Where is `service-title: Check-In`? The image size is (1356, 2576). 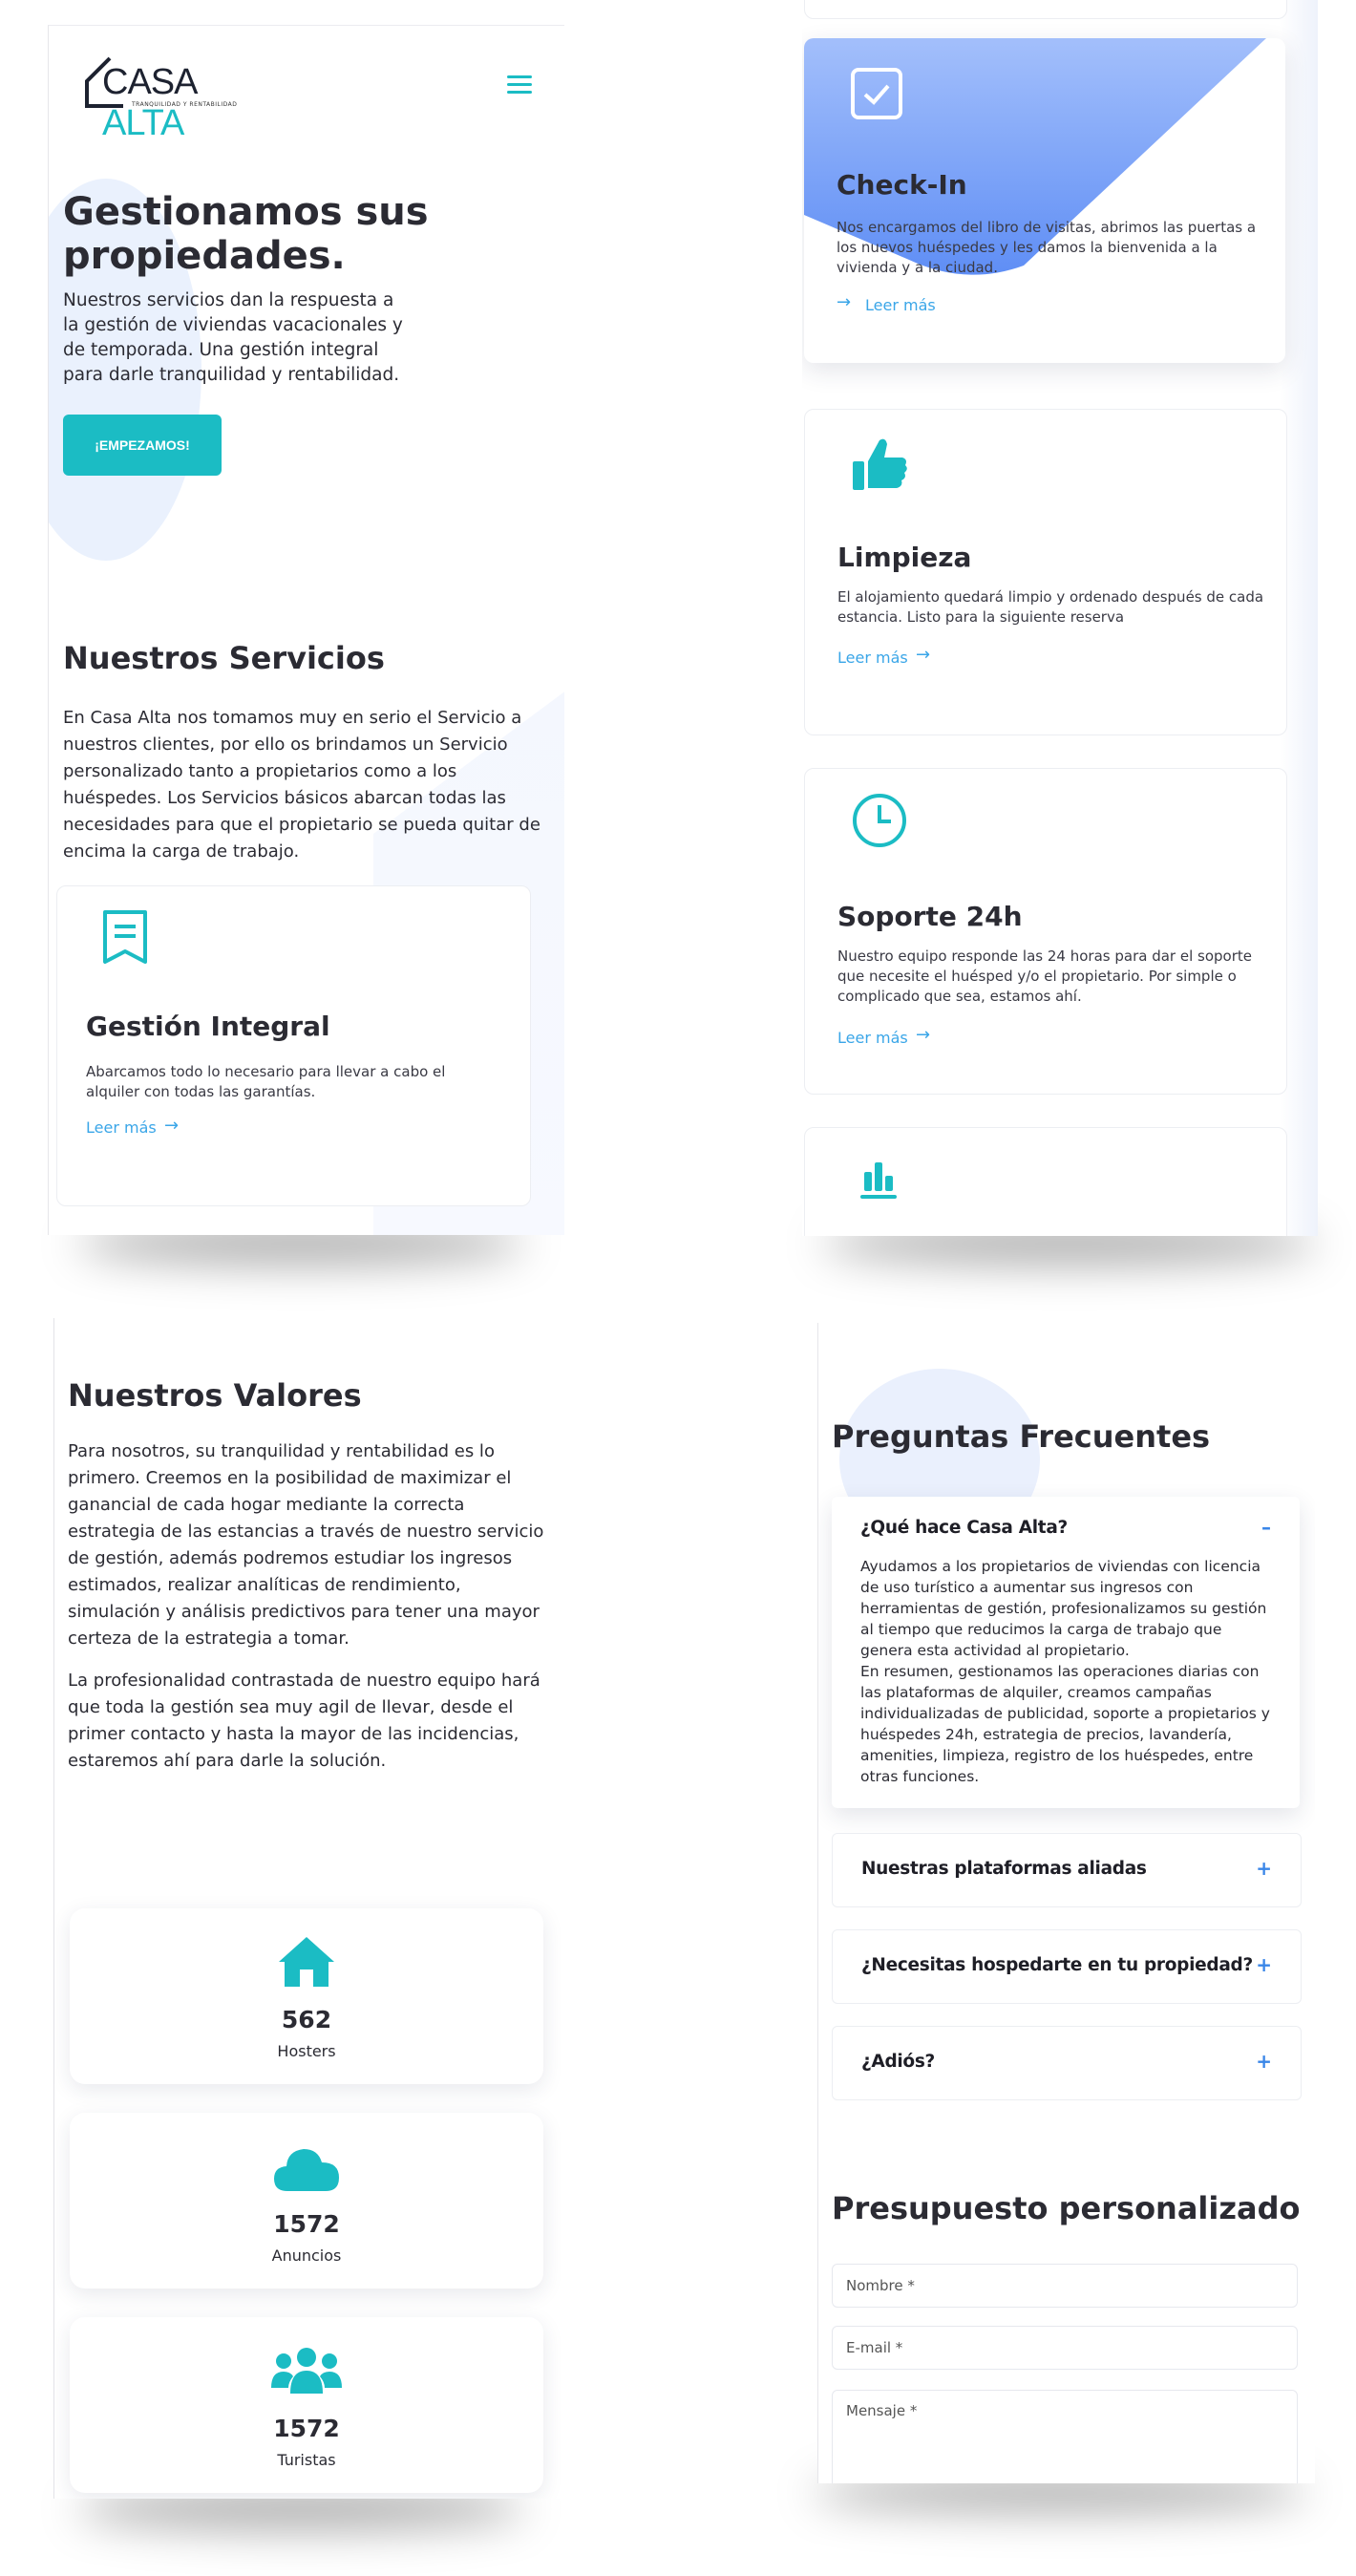 service-title: Check-In is located at coordinates (902, 185).